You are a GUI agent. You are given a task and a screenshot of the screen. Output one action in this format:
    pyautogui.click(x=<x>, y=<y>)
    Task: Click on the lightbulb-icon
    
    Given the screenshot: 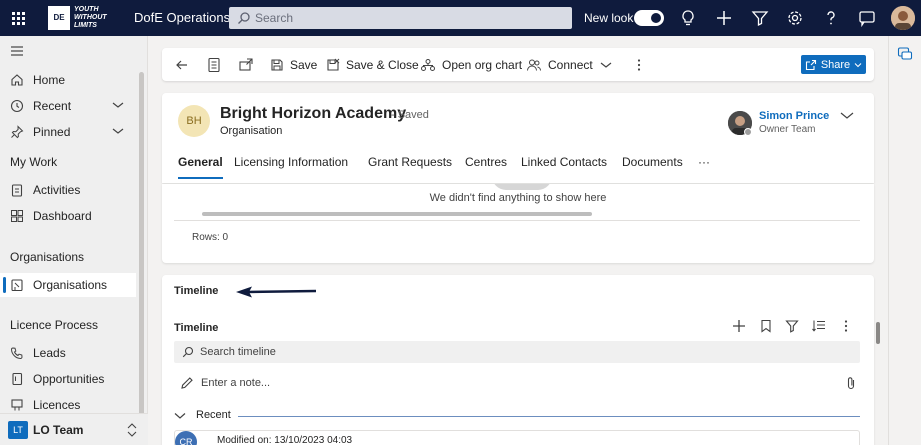 What is the action you would take?
    pyautogui.click(x=688, y=18)
    